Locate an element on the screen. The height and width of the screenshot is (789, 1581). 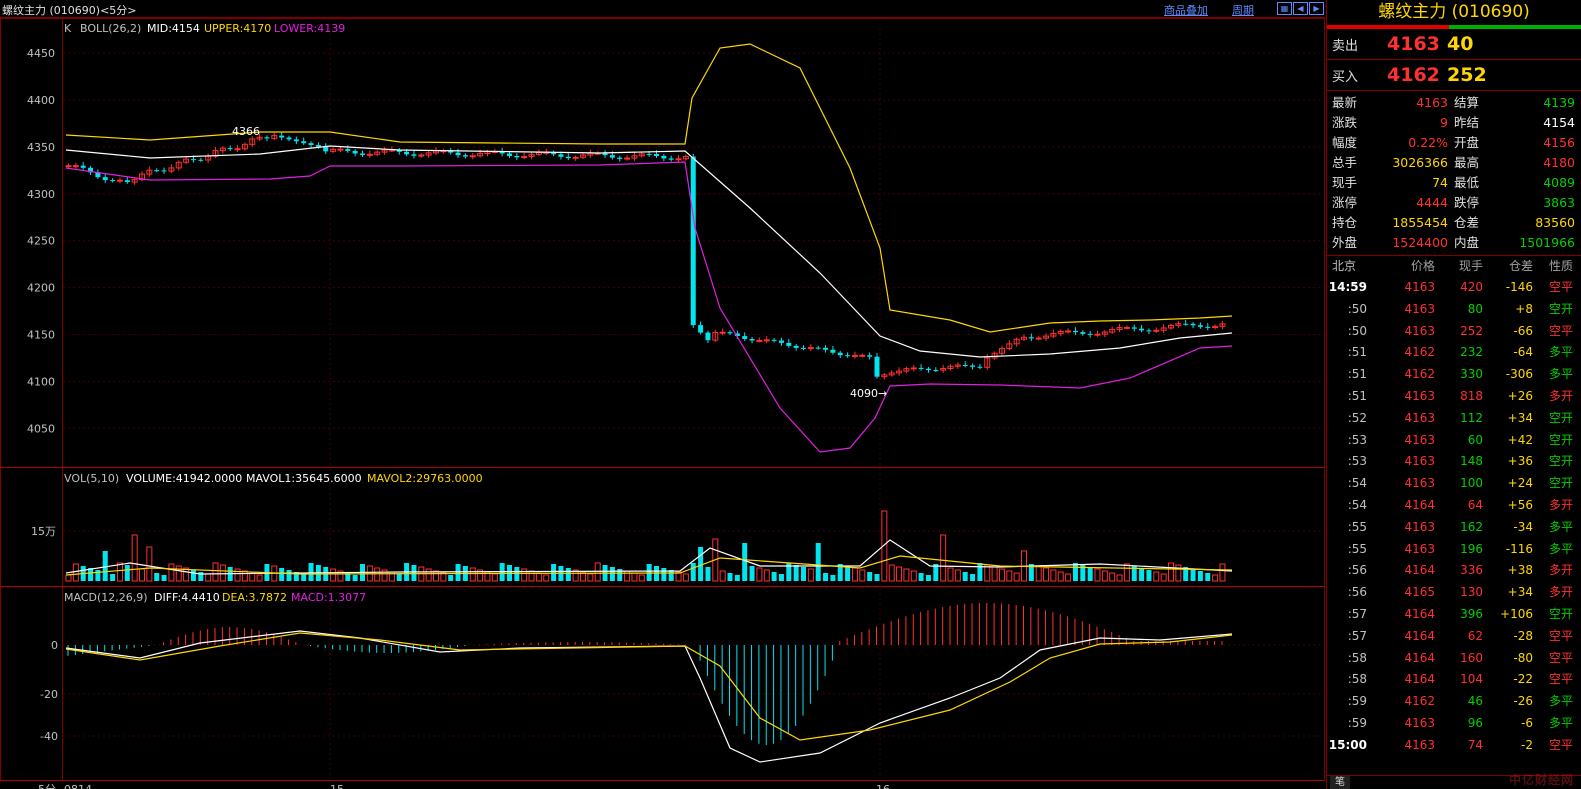
tick-volume: 160 is located at coordinates (1471, 657).